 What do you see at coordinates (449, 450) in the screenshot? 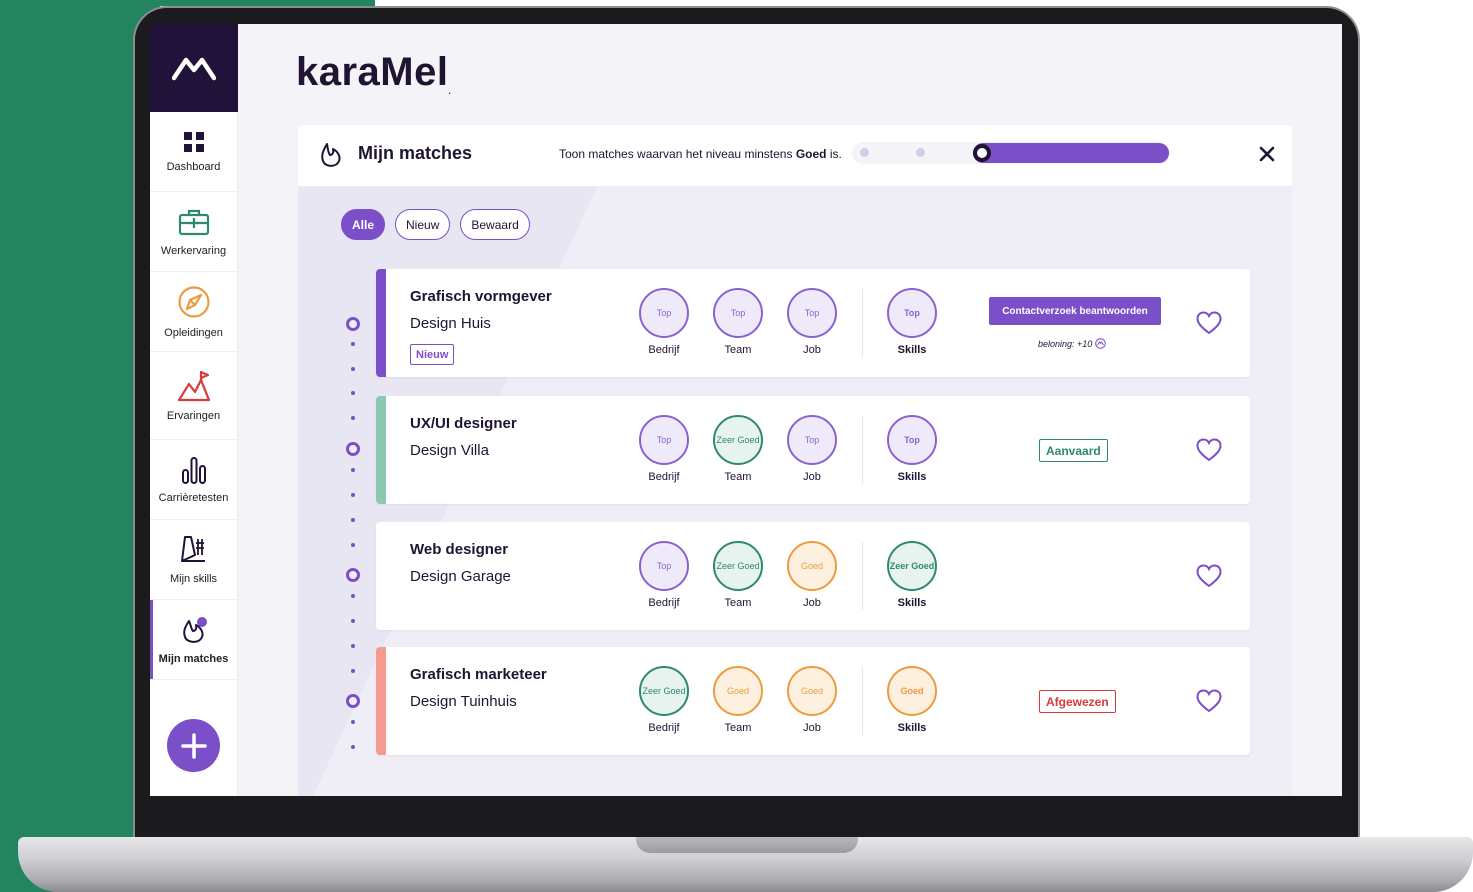
I see `company-name: Design Villa` at bounding box center [449, 450].